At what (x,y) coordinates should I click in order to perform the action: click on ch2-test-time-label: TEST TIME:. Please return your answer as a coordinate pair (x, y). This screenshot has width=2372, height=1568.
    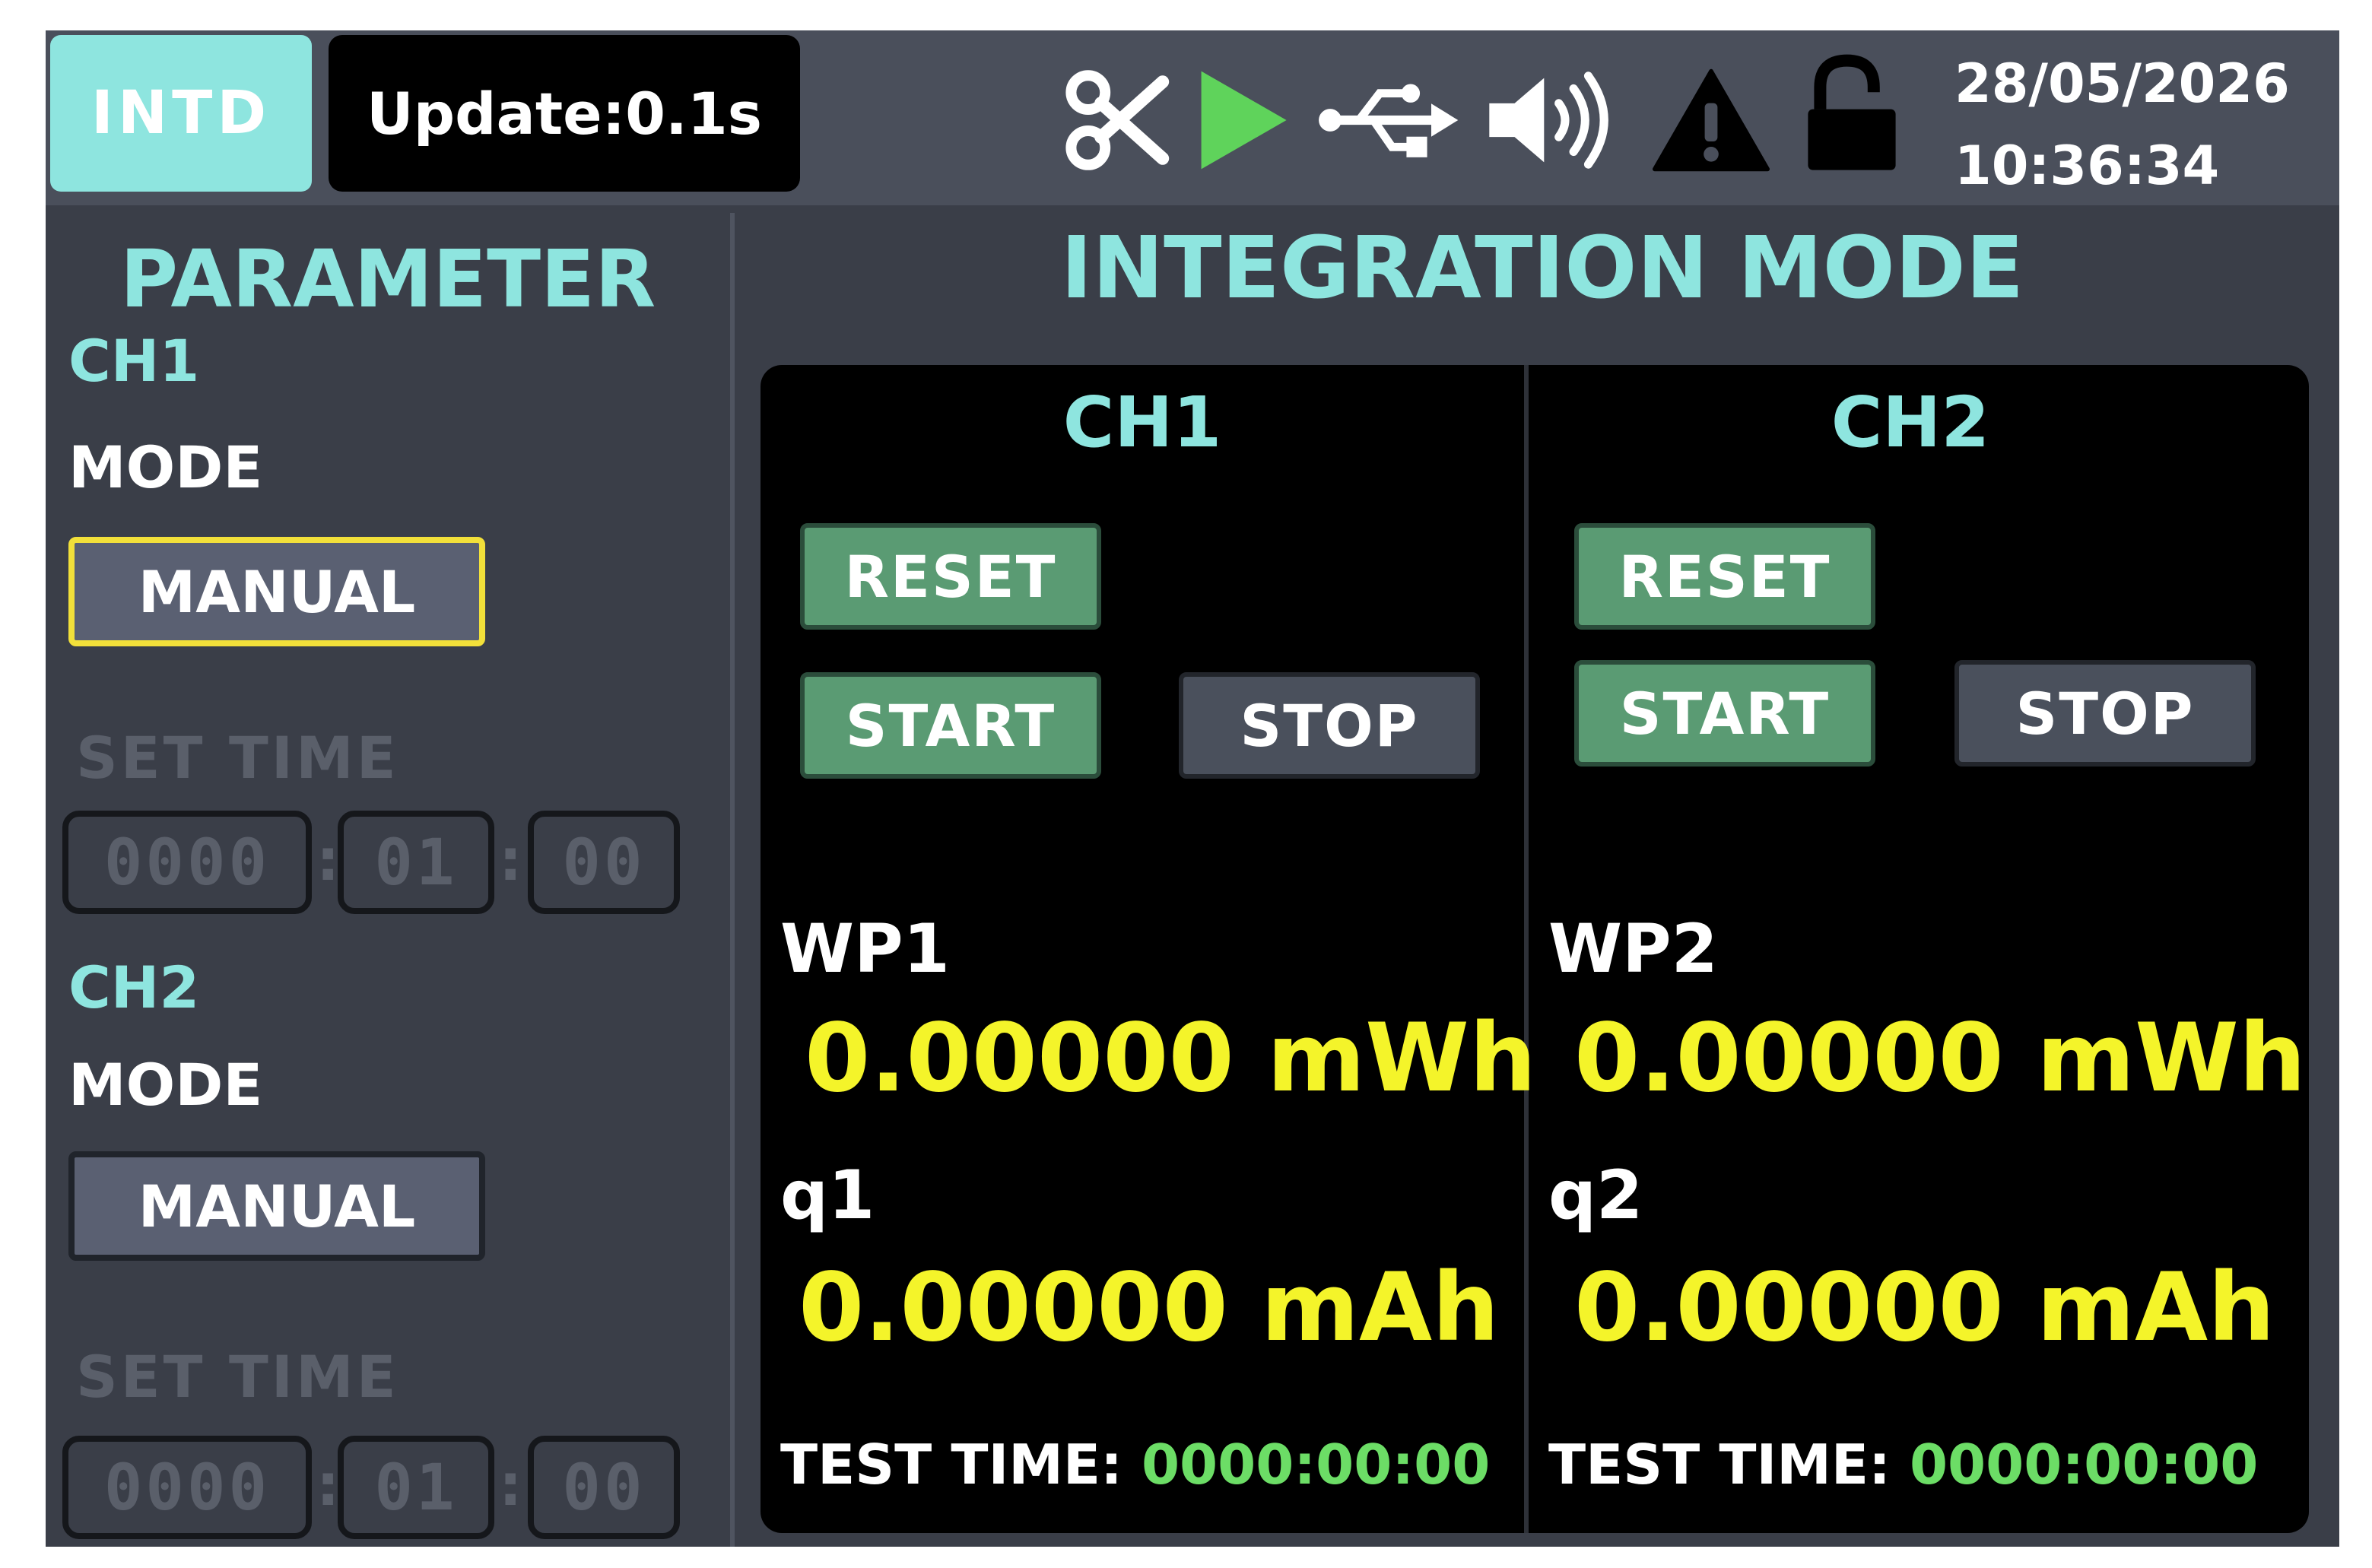
    Looking at the image, I should click on (1720, 1465).